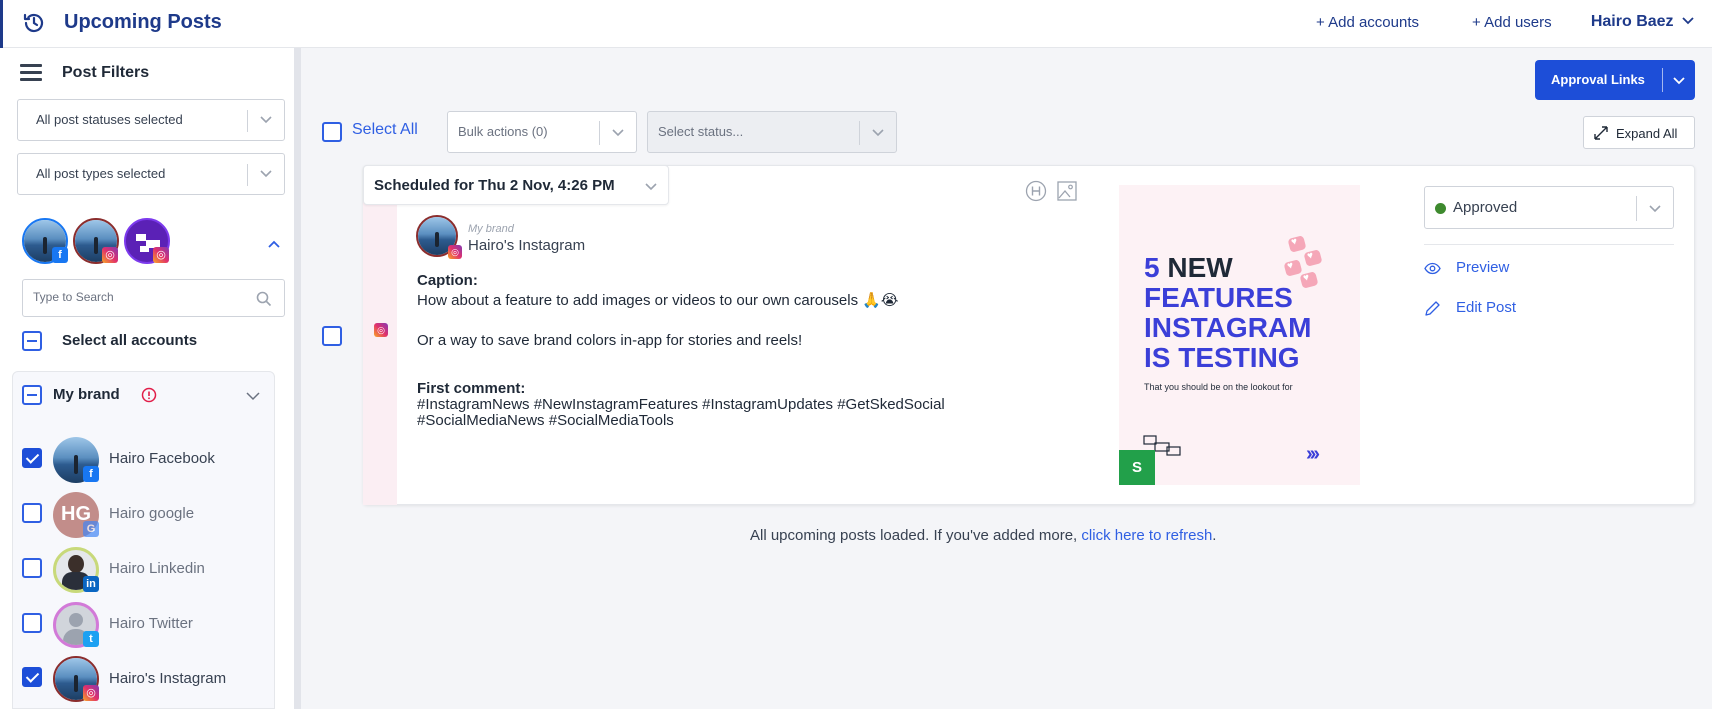 Image resolution: width=1712 pixels, height=709 pixels. I want to click on eye-icon, so click(1432, 268).